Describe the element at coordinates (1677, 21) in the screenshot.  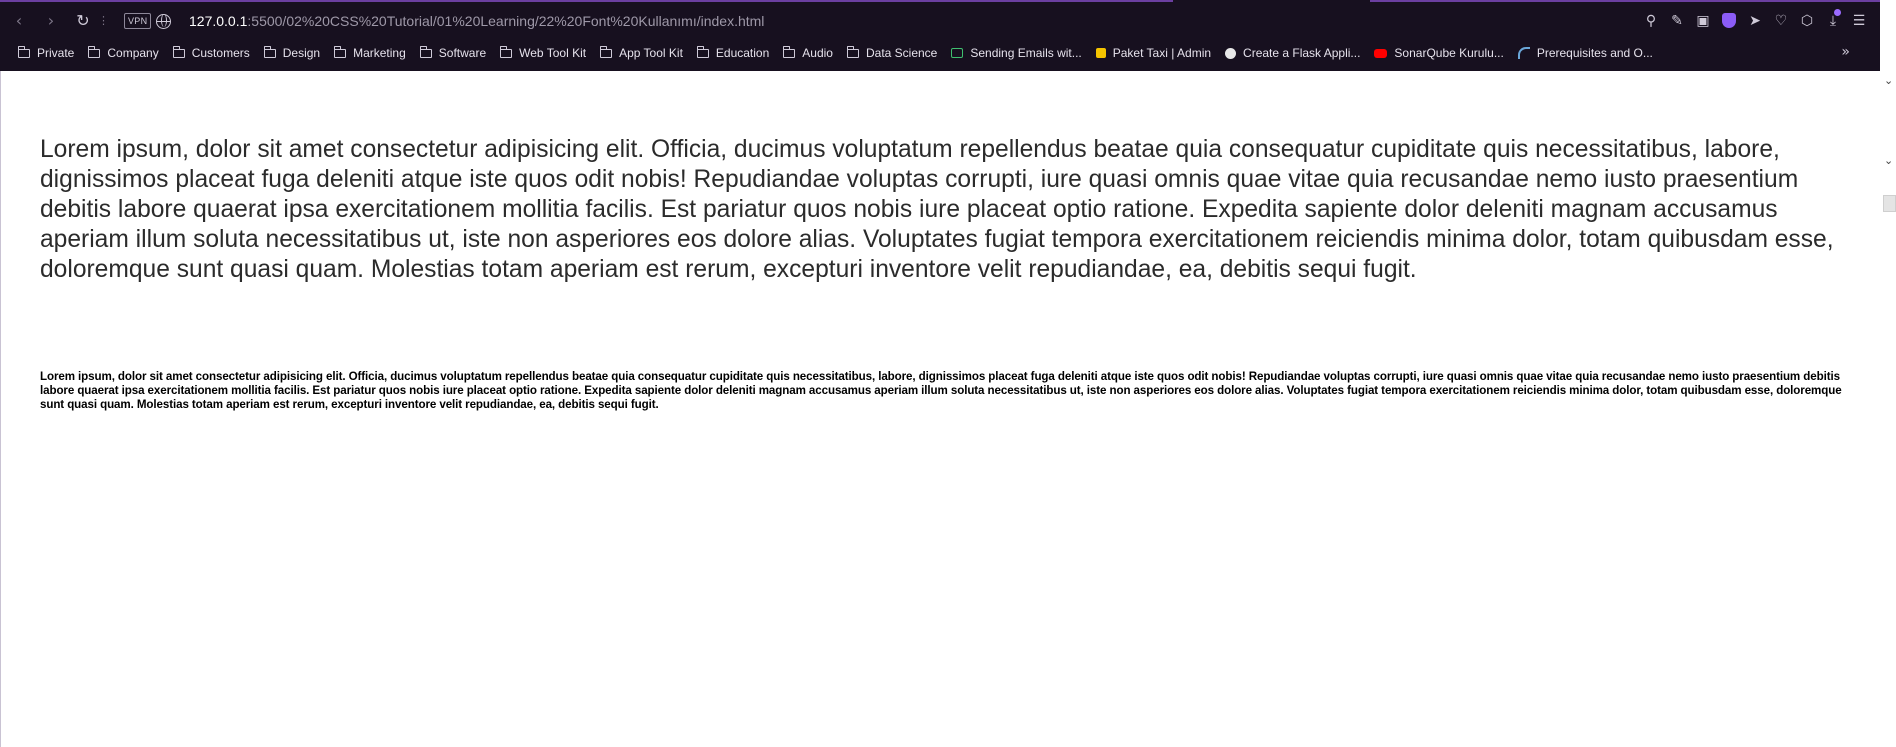
I see `edit-icon: ✎` at that location.